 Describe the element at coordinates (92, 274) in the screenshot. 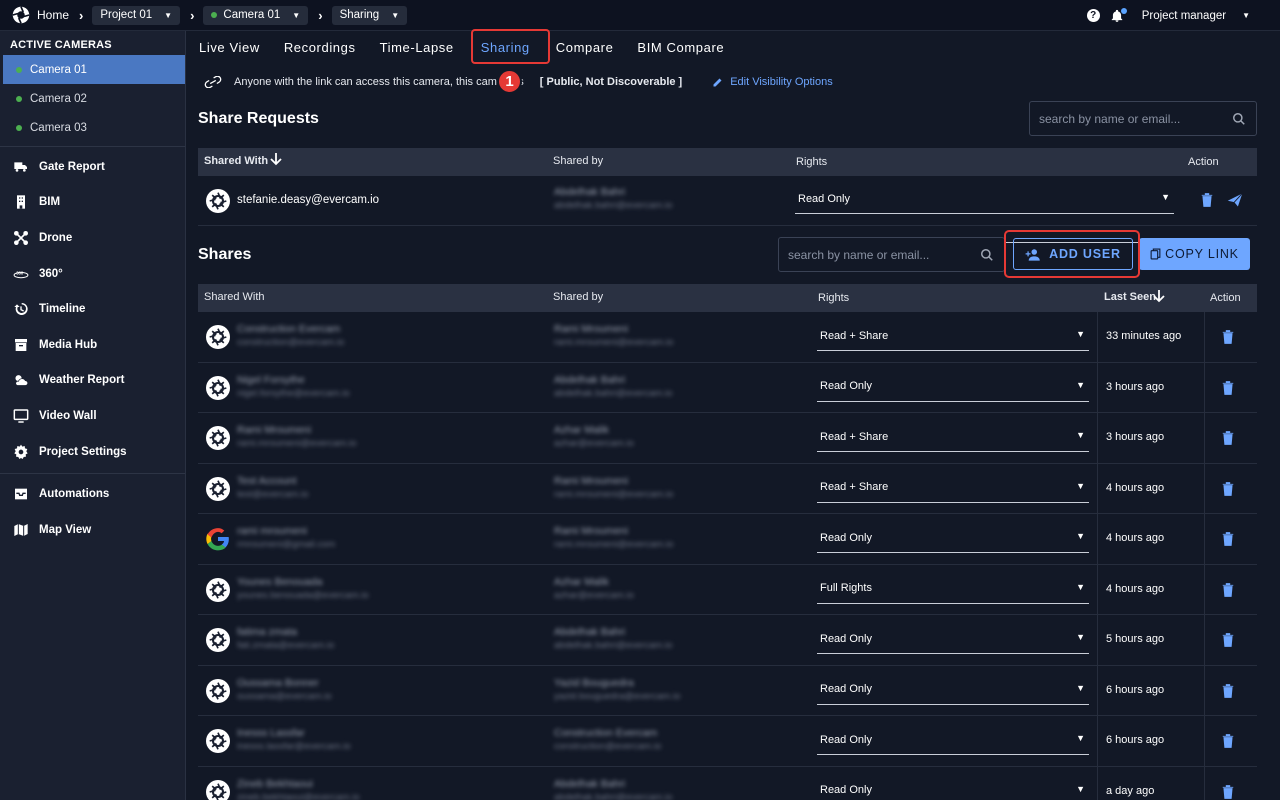

I see `sidebar-item-360: 360 360°` at that location.